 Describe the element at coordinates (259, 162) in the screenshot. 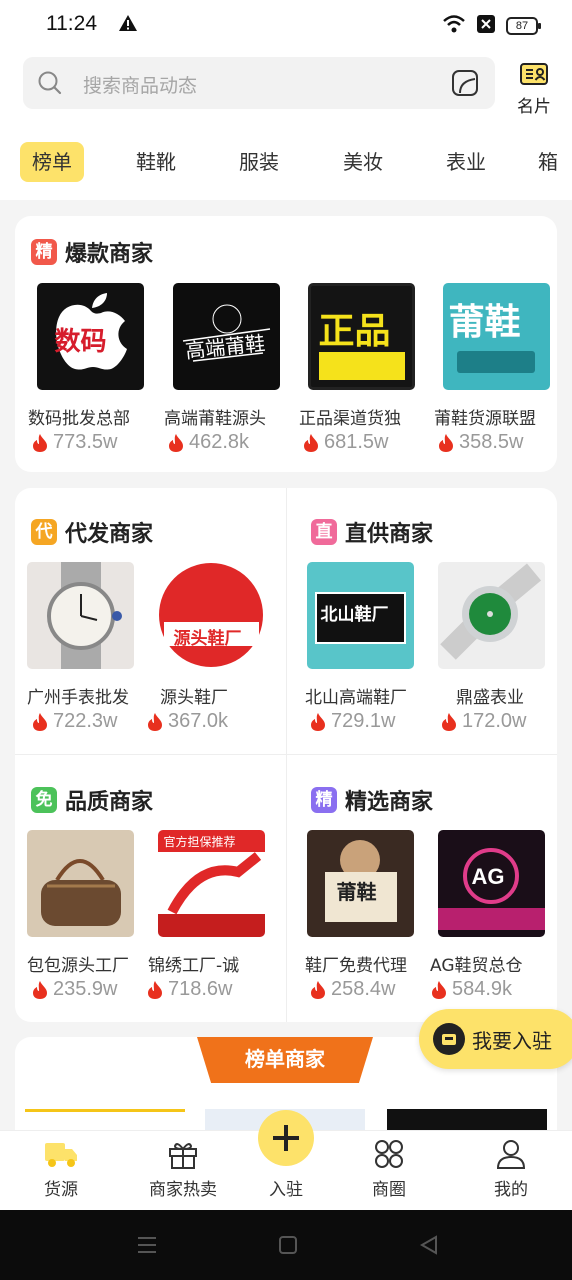

I see `tab-clothing: 服装` at that location.